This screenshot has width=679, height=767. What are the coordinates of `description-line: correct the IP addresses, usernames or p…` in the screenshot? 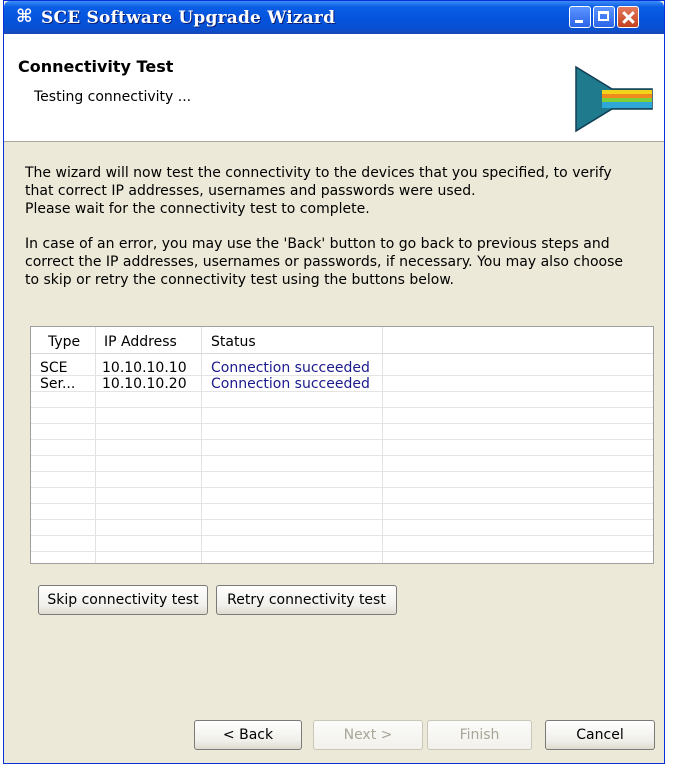 It's located at (324, 262).